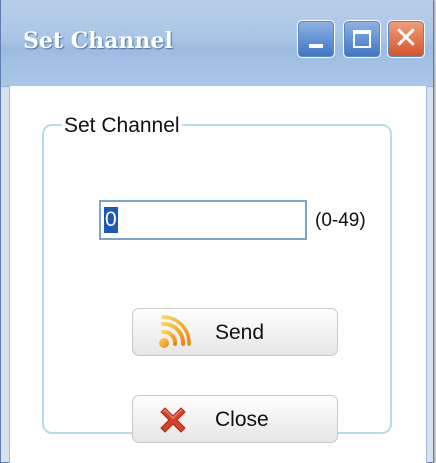 The image size is (436, 463). I want to click on send-button: Send, so click(235, 332).